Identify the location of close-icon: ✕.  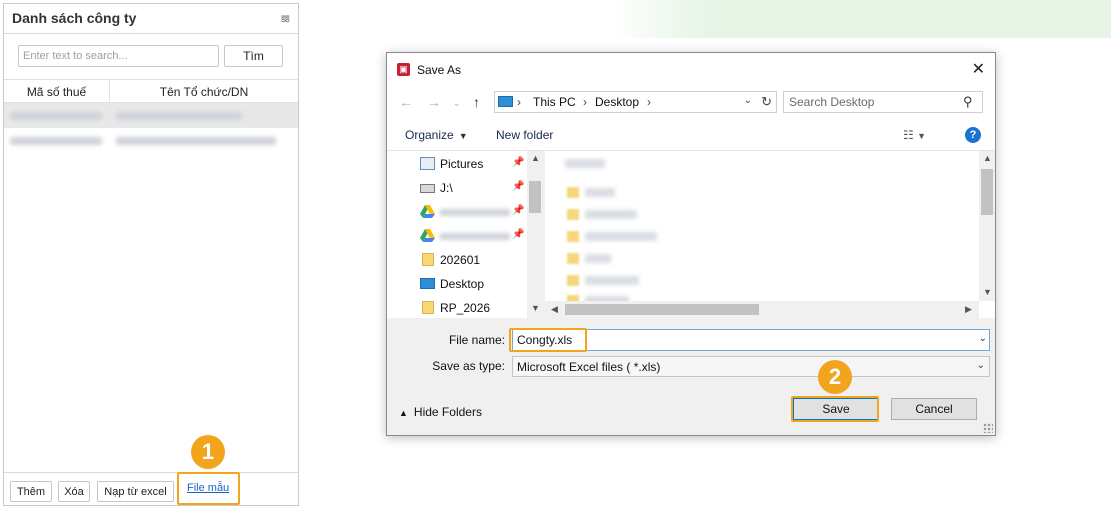
(978, 69).